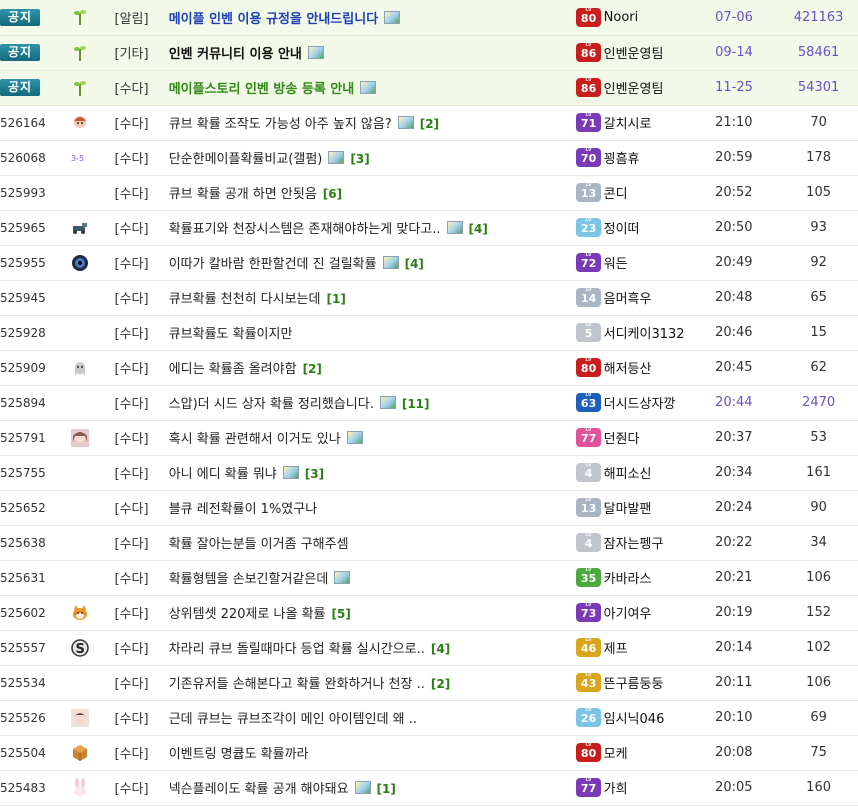 The image size is (858, 807). I want to click on author-nickname: 해피소신, so click(628, 474).